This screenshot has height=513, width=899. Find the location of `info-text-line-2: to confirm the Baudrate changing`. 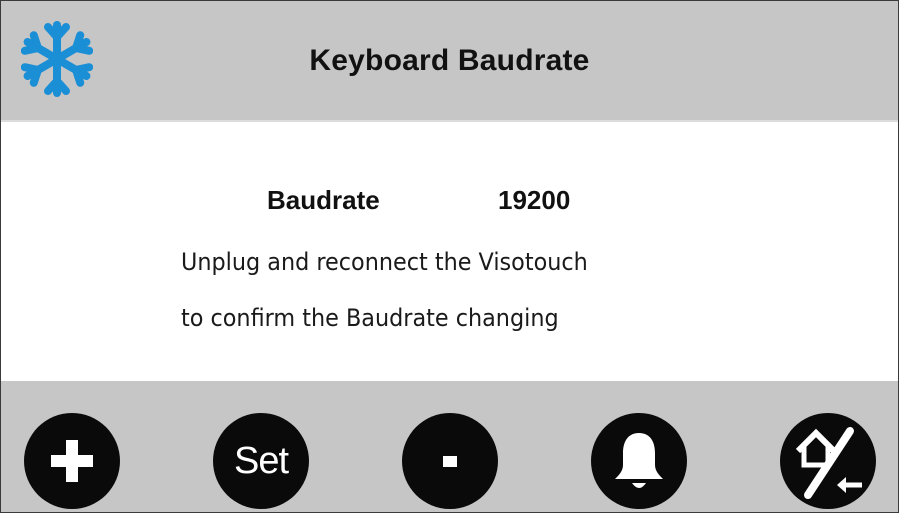

info-text-line-2: to confirm the Baudrate changing is located at coordinates (370, 318).